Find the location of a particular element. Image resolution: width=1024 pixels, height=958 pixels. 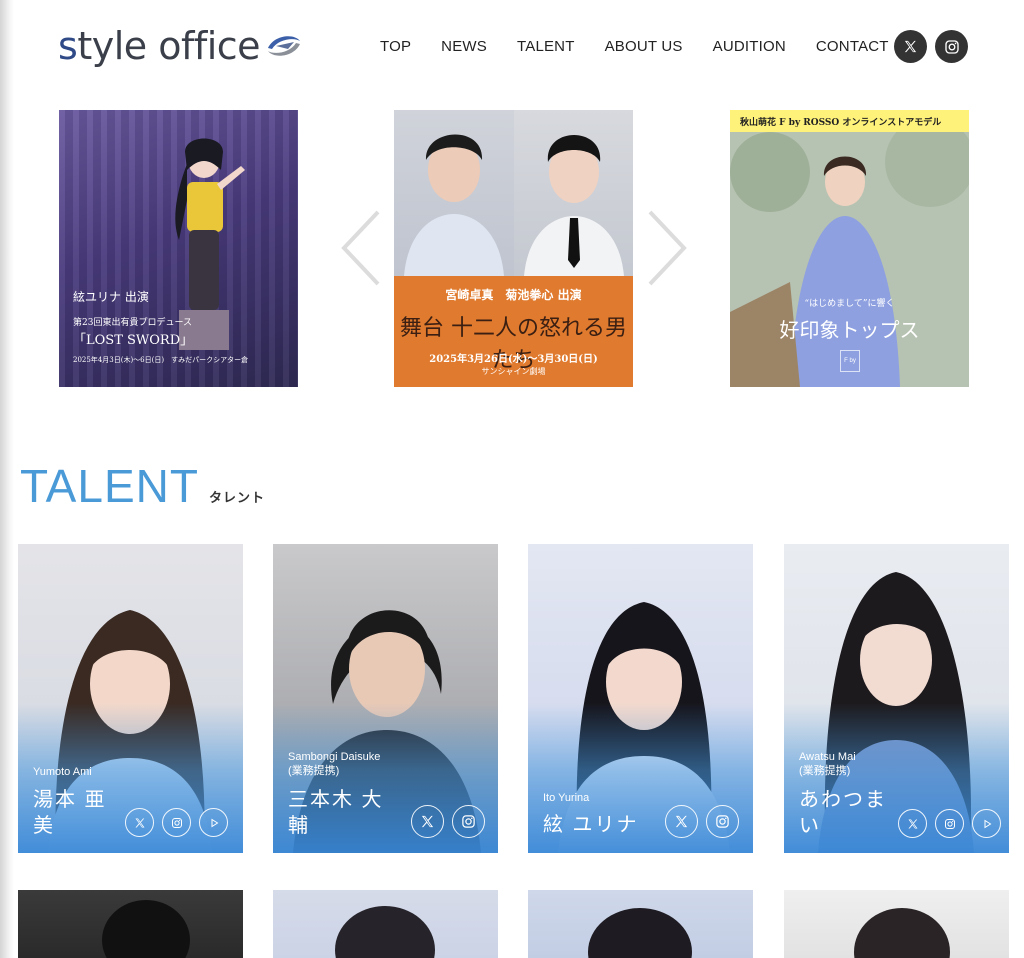

talent-card-awatsu-mai: Awatsu Mai (業務提携) あわつま い is located at coordinates (896, 698).